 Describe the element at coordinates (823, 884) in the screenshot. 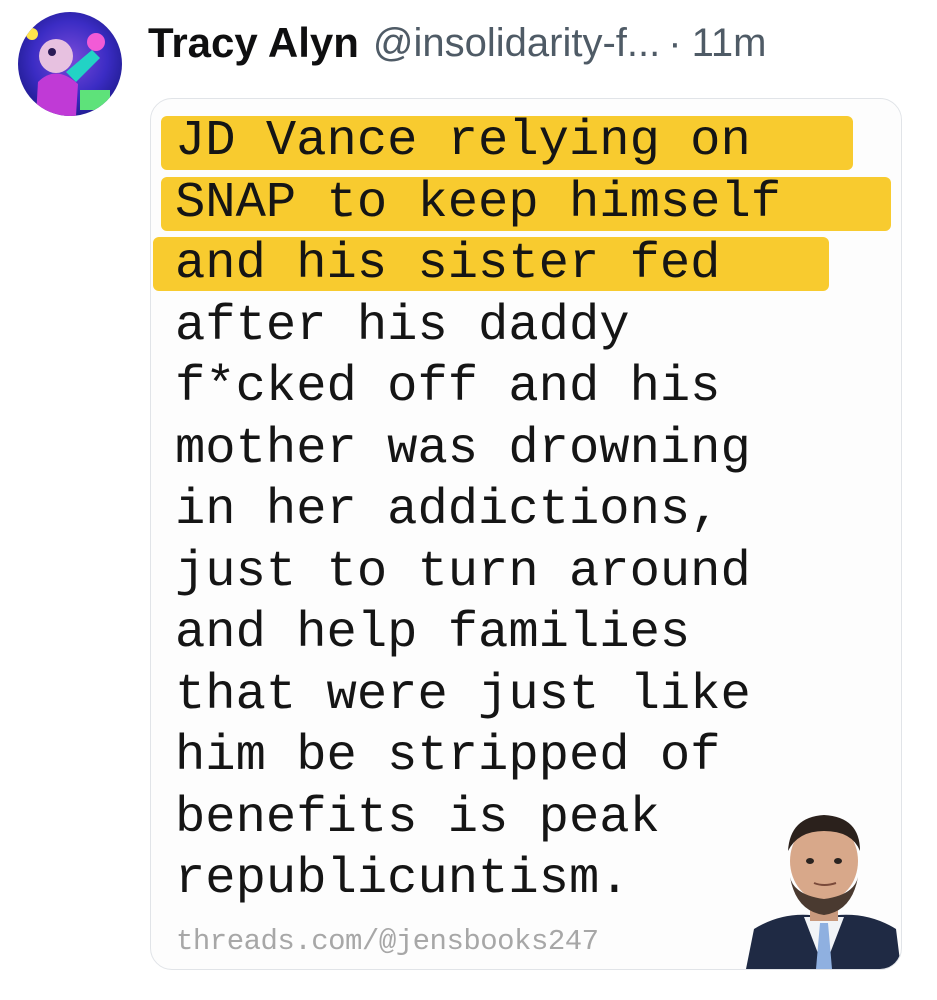

I see `portrait-photo` at that location.